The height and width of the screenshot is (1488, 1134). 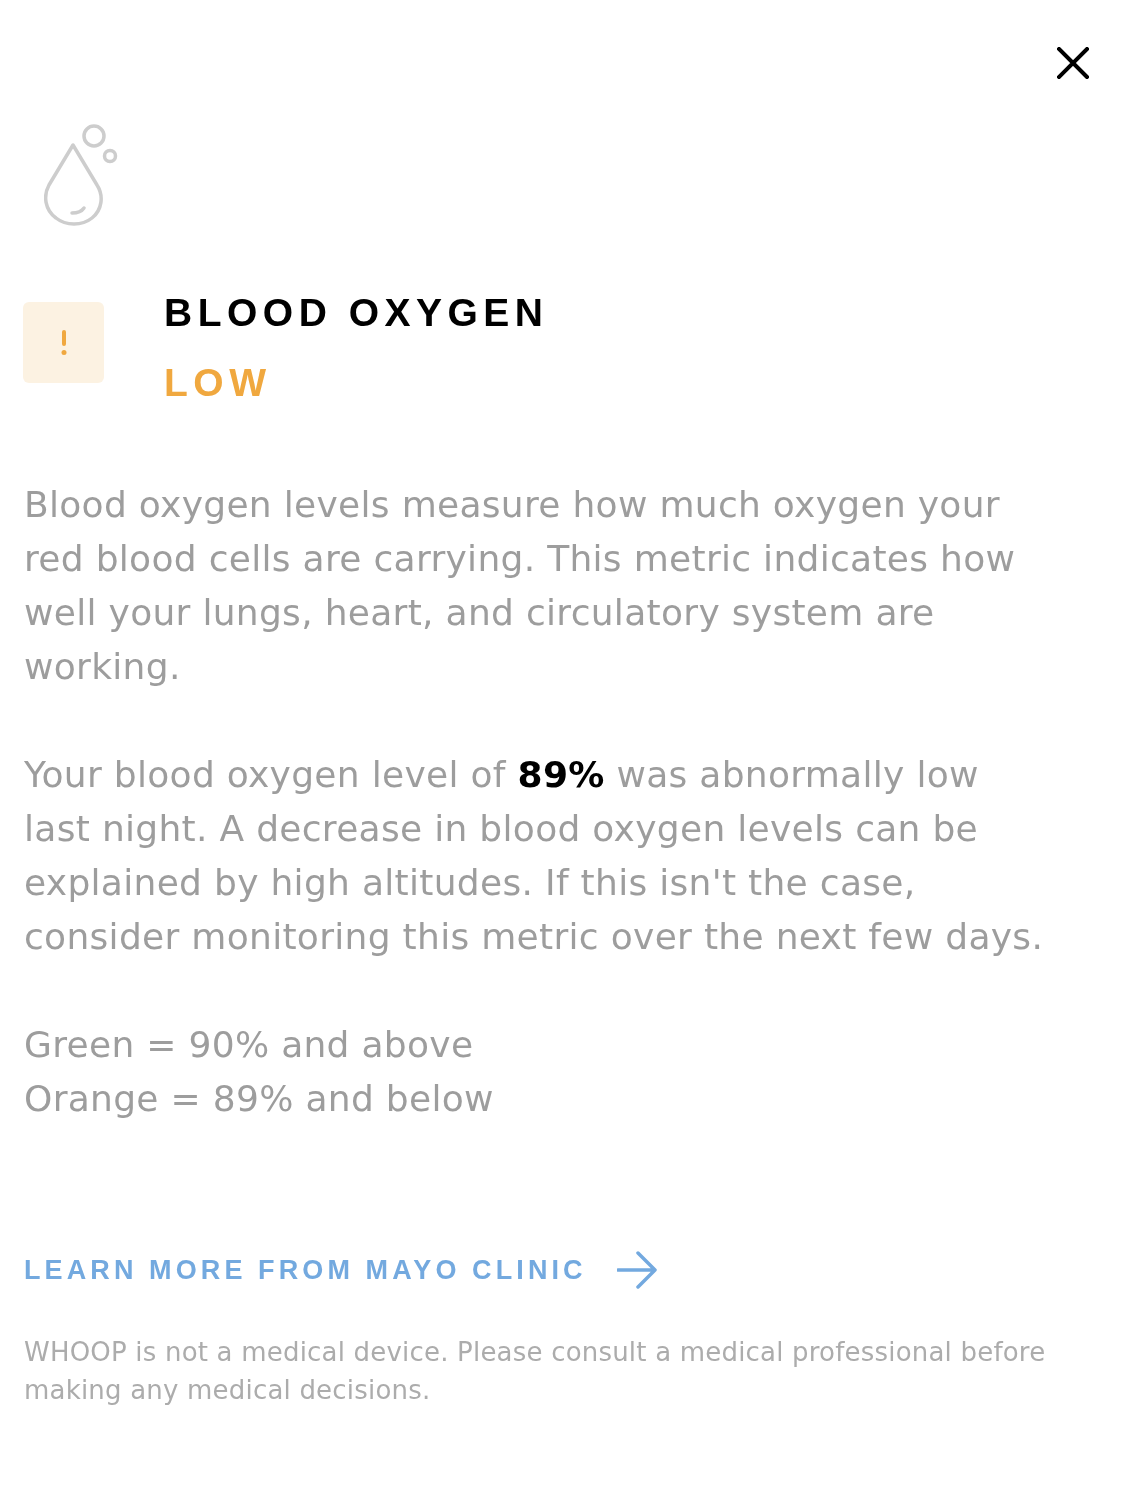 What do you see at coordinates (218, 383) in the screenshot?
I see `status-label: LOW` at bounding box center [218, 383].